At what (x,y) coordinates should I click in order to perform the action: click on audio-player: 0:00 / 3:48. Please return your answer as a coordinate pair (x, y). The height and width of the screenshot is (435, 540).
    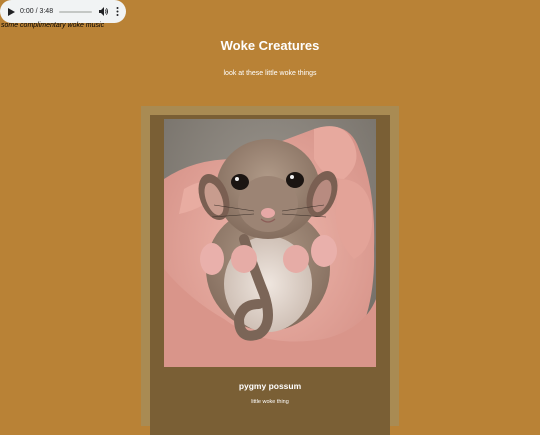
    Looking at the image, I should click on (63, 11).